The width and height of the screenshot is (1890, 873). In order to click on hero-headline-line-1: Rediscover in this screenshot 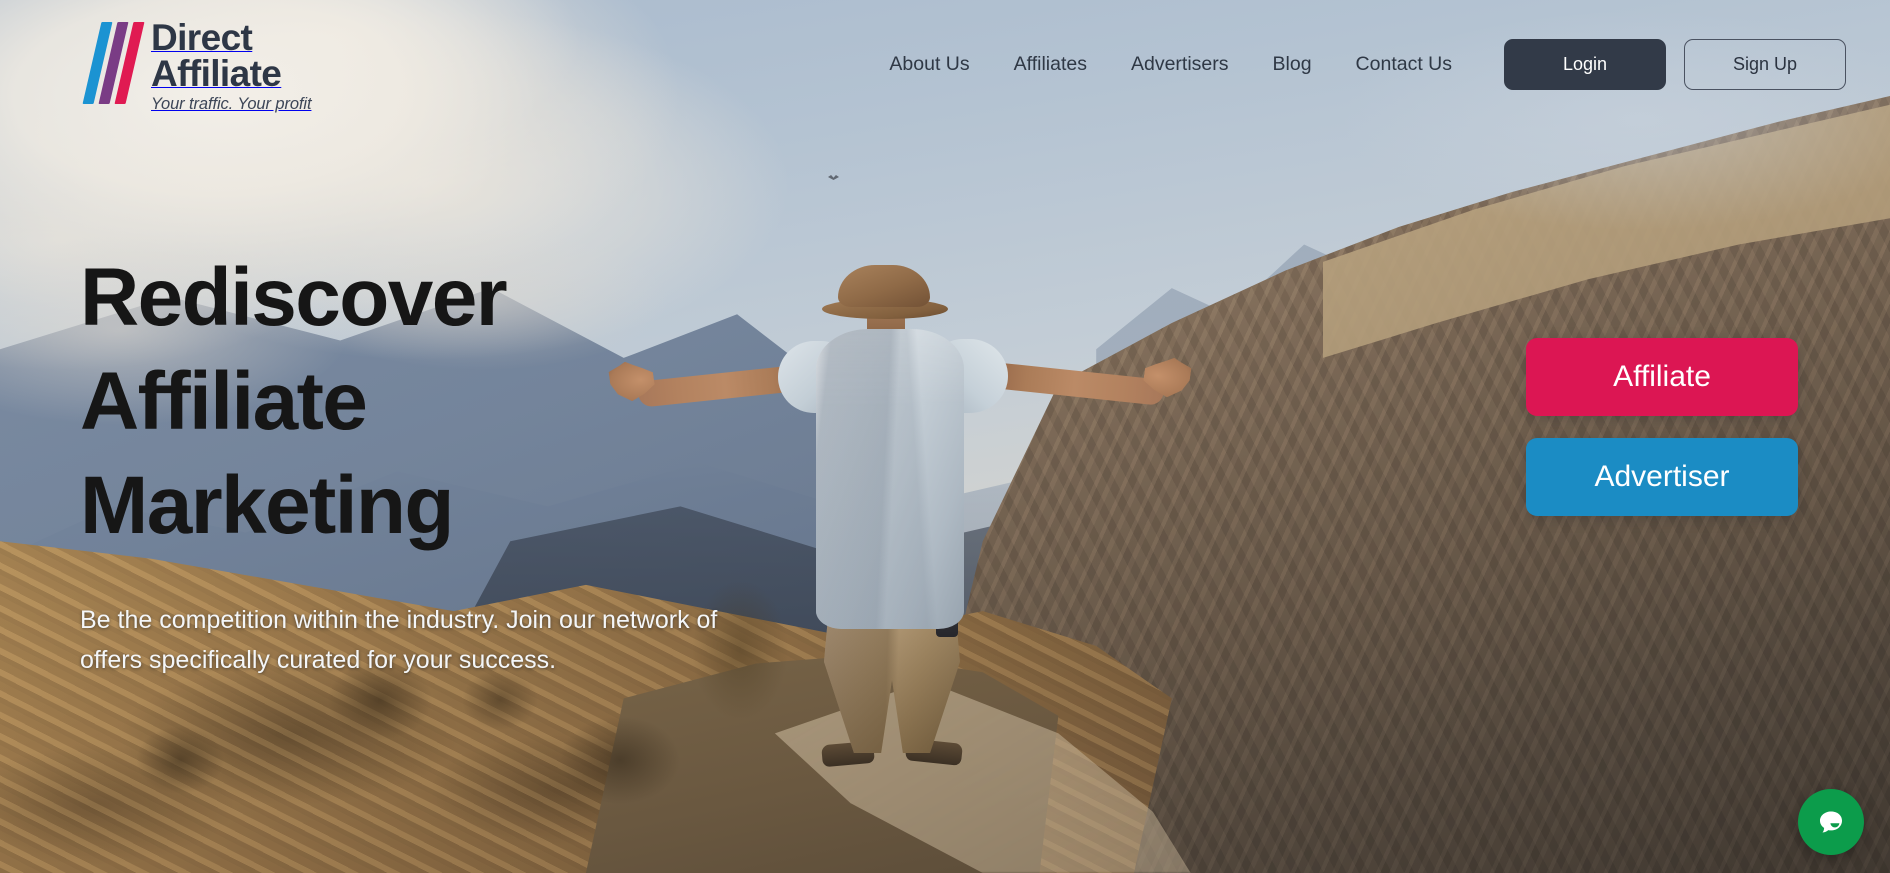, I will do `click(294, 297)`.